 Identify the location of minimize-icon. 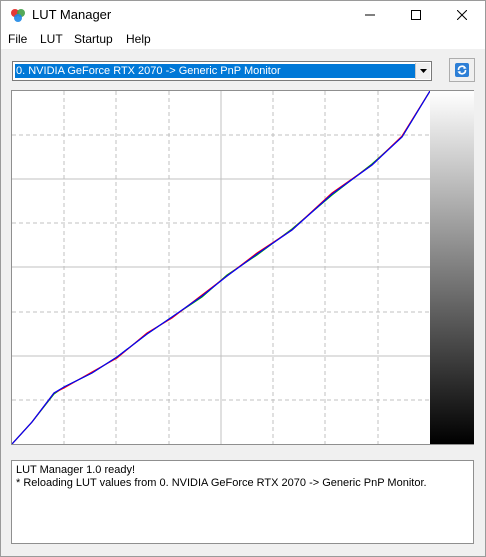
(370, 15).